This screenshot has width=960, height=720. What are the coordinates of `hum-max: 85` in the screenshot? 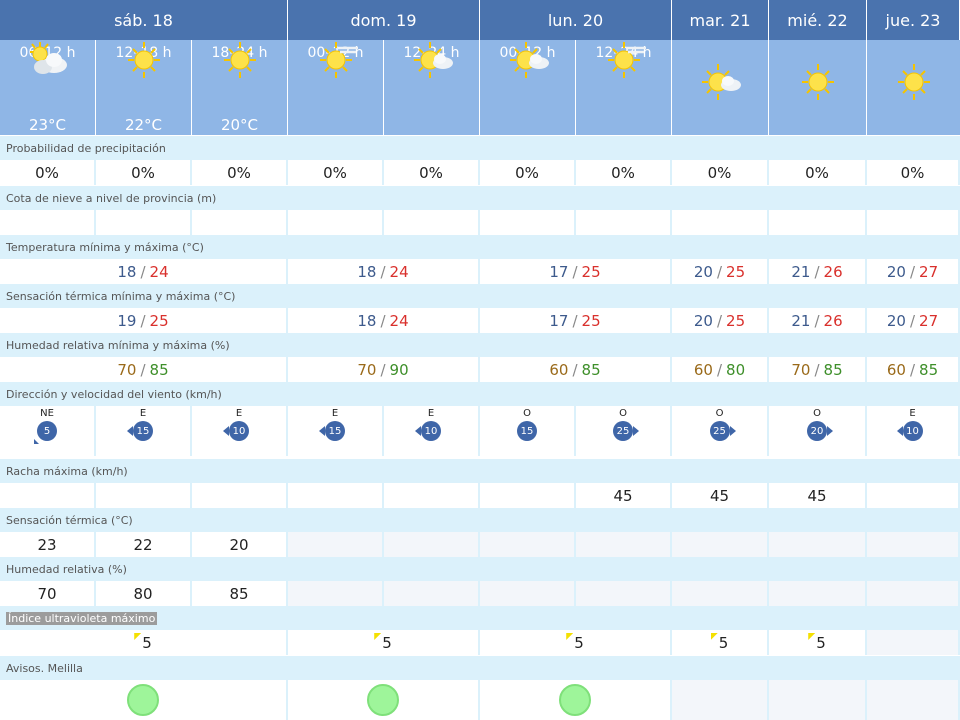 It's located at (929, 369).